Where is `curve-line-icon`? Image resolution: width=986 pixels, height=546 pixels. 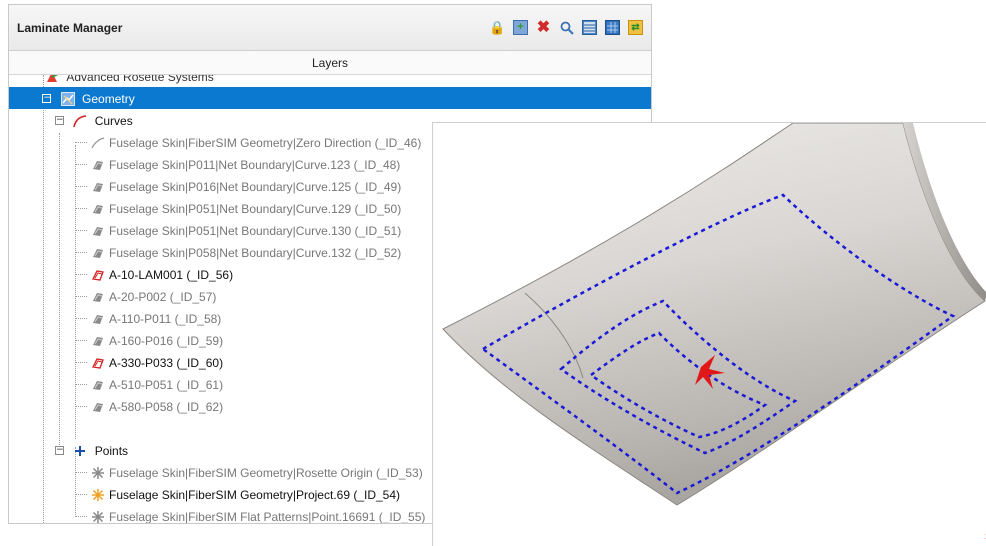
curve-line-icon is located at coordinates (98, 143).